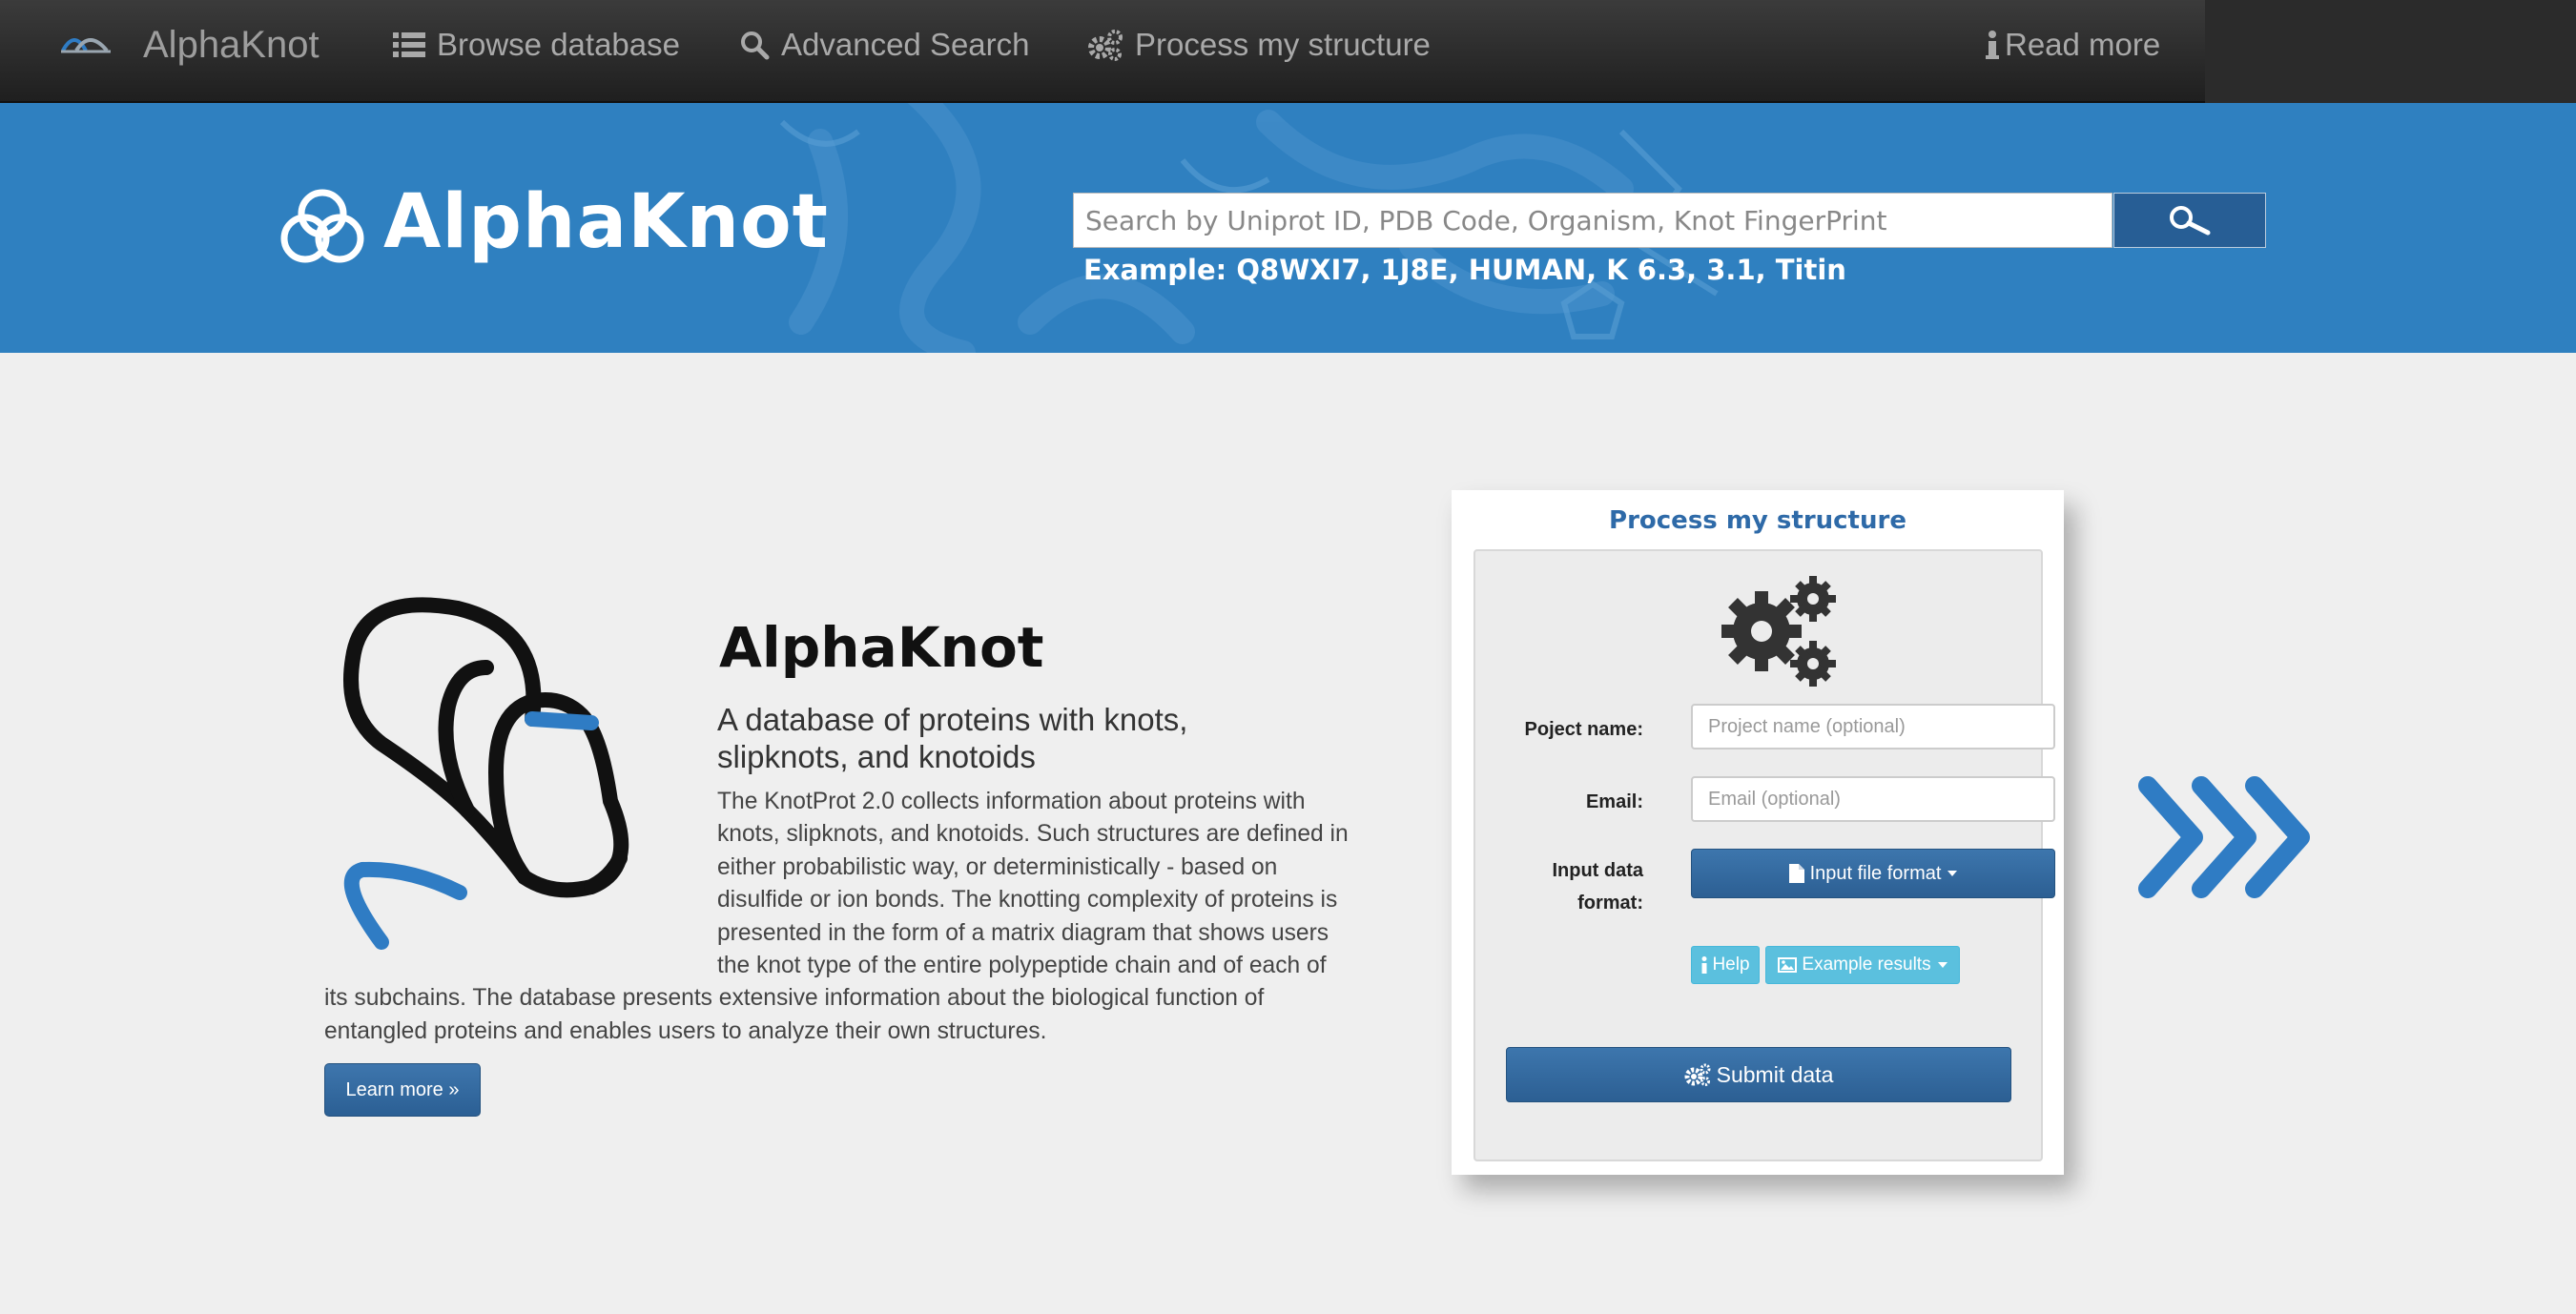  Describe the element at coordinates (1614, 801) in the screenshot. I see `email-label: Email:` at that location.